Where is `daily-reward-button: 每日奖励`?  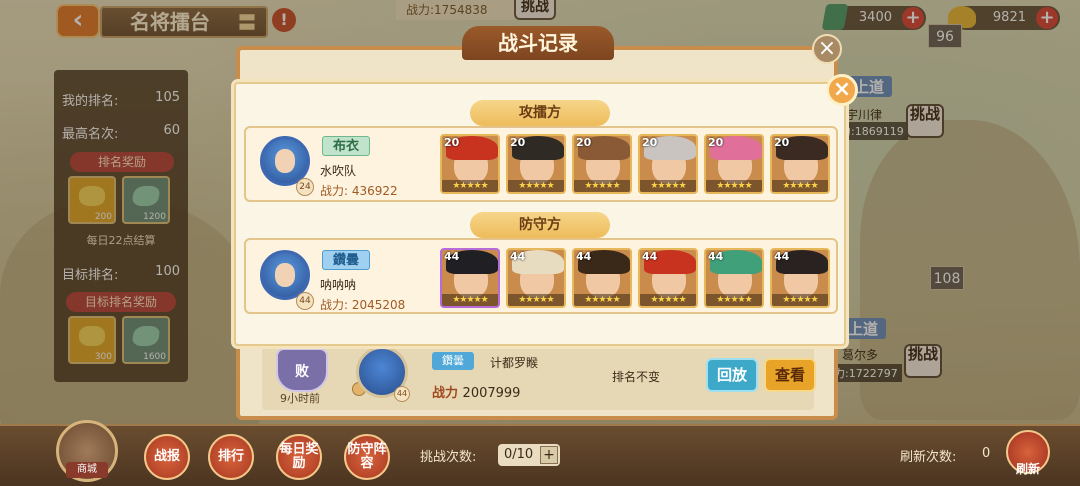 daily-reward-button: 每日奖励 is located at coordinates (299, 457).